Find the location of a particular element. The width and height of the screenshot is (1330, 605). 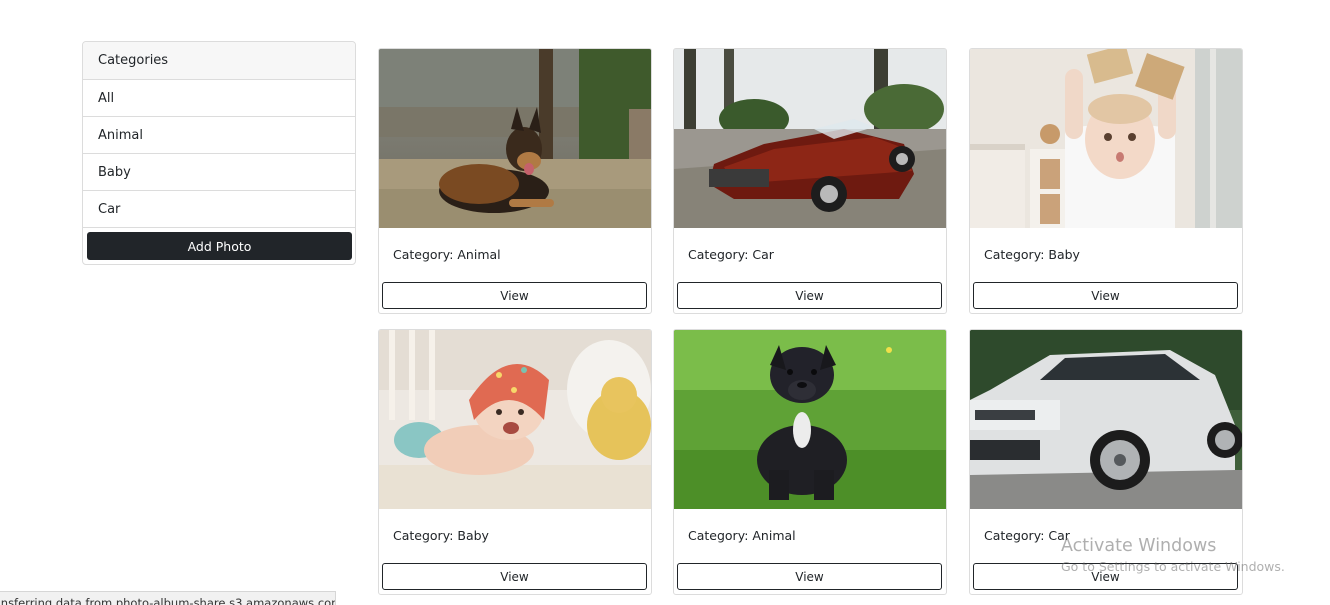

category-item-car: Car is located at coordinates (219, 209).